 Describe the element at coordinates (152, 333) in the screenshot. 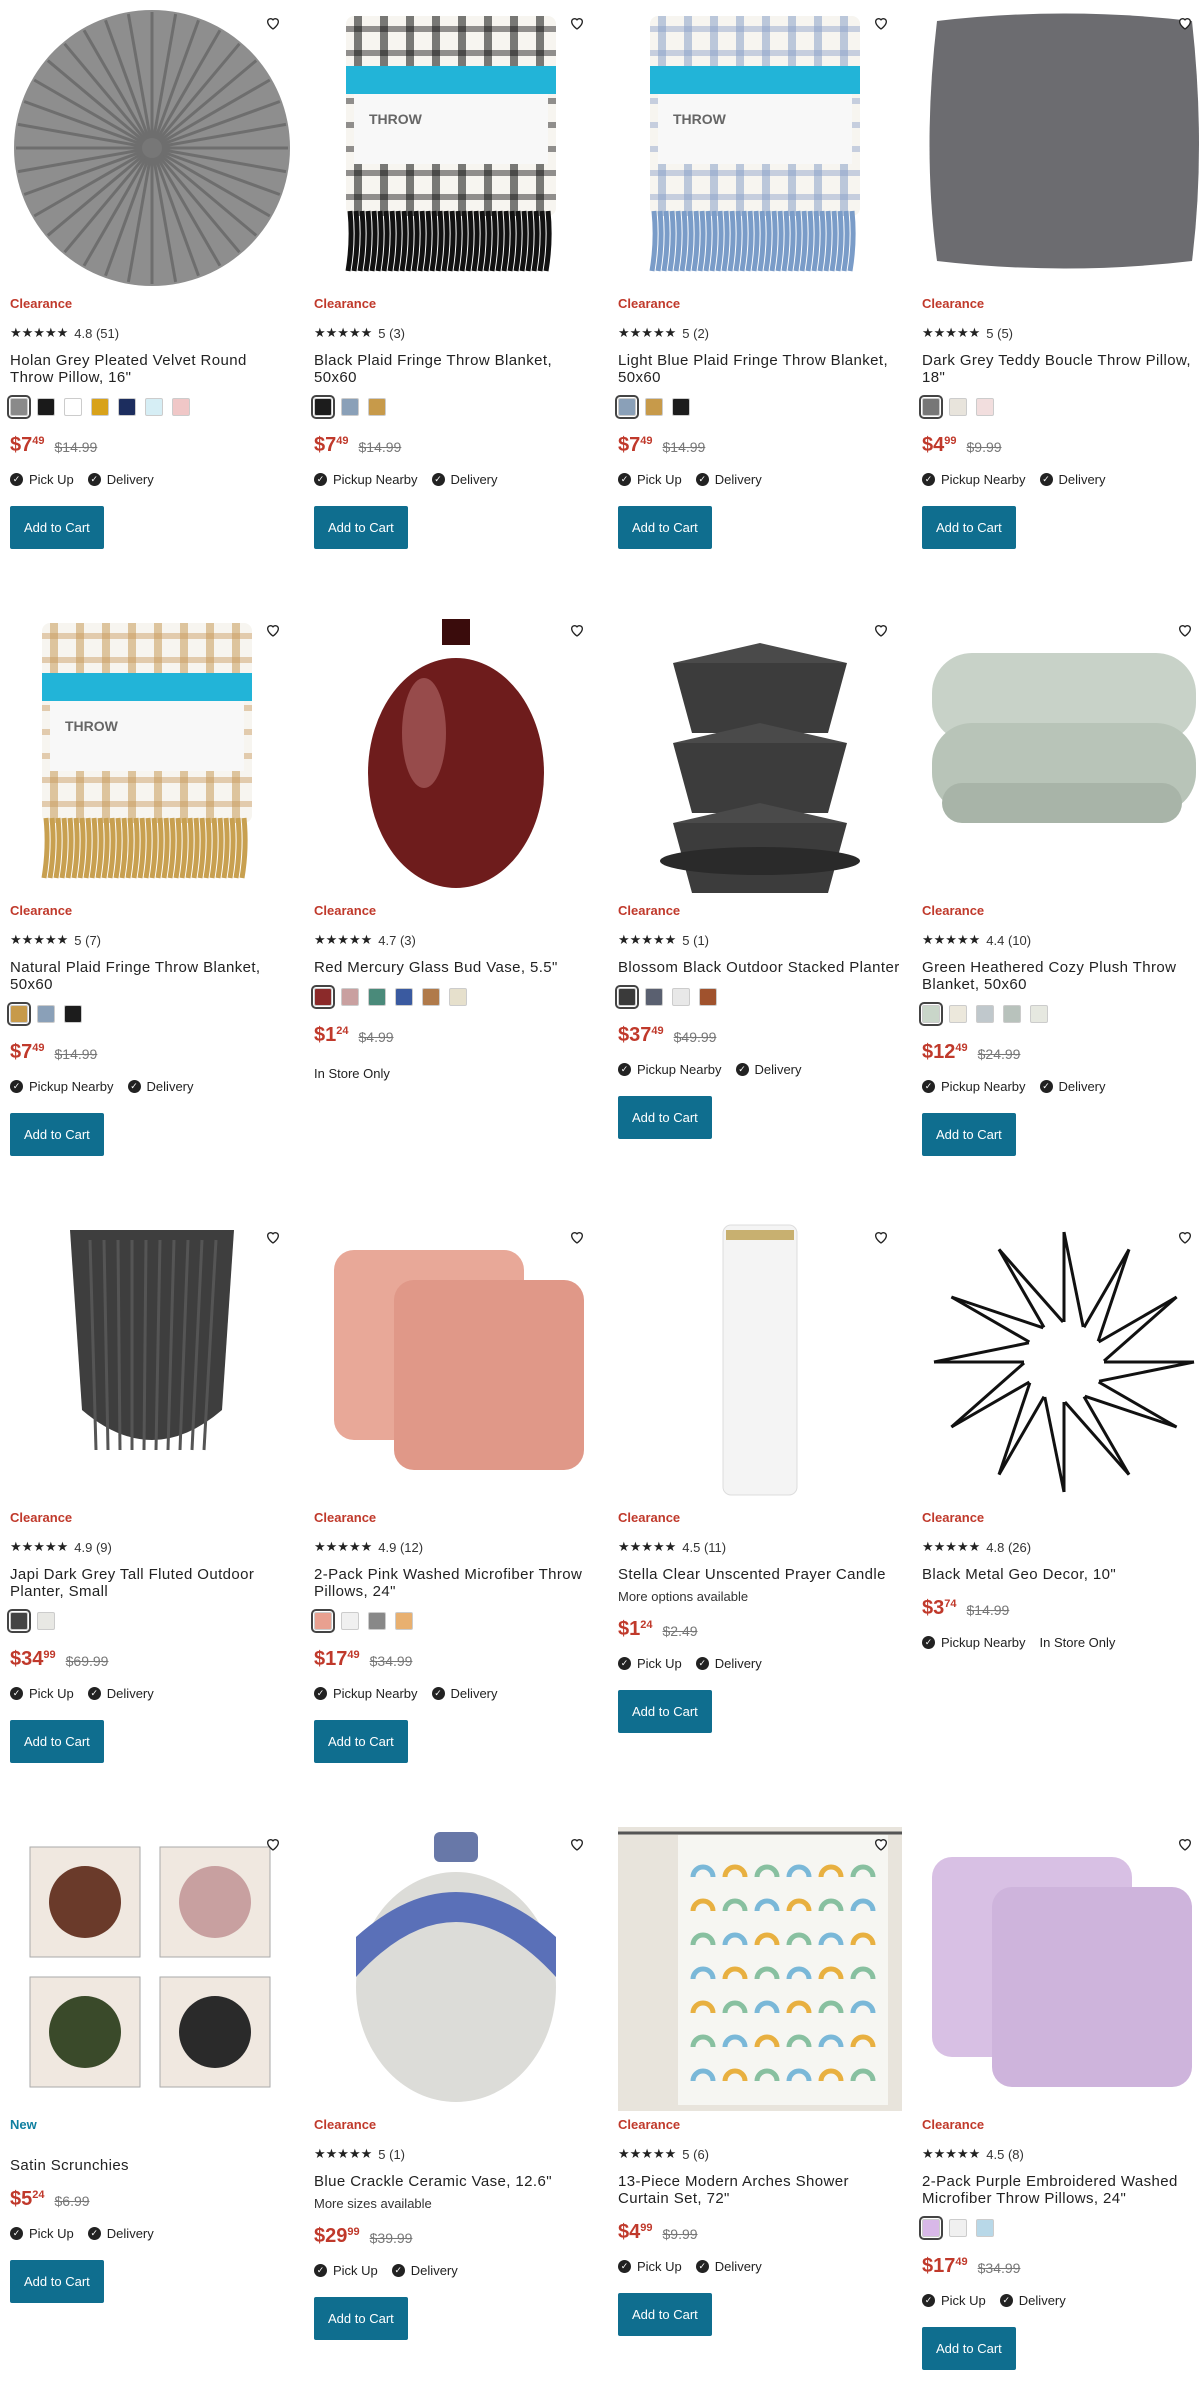

I see `rating: ★★★★★ 4.8 (51)` at that location.